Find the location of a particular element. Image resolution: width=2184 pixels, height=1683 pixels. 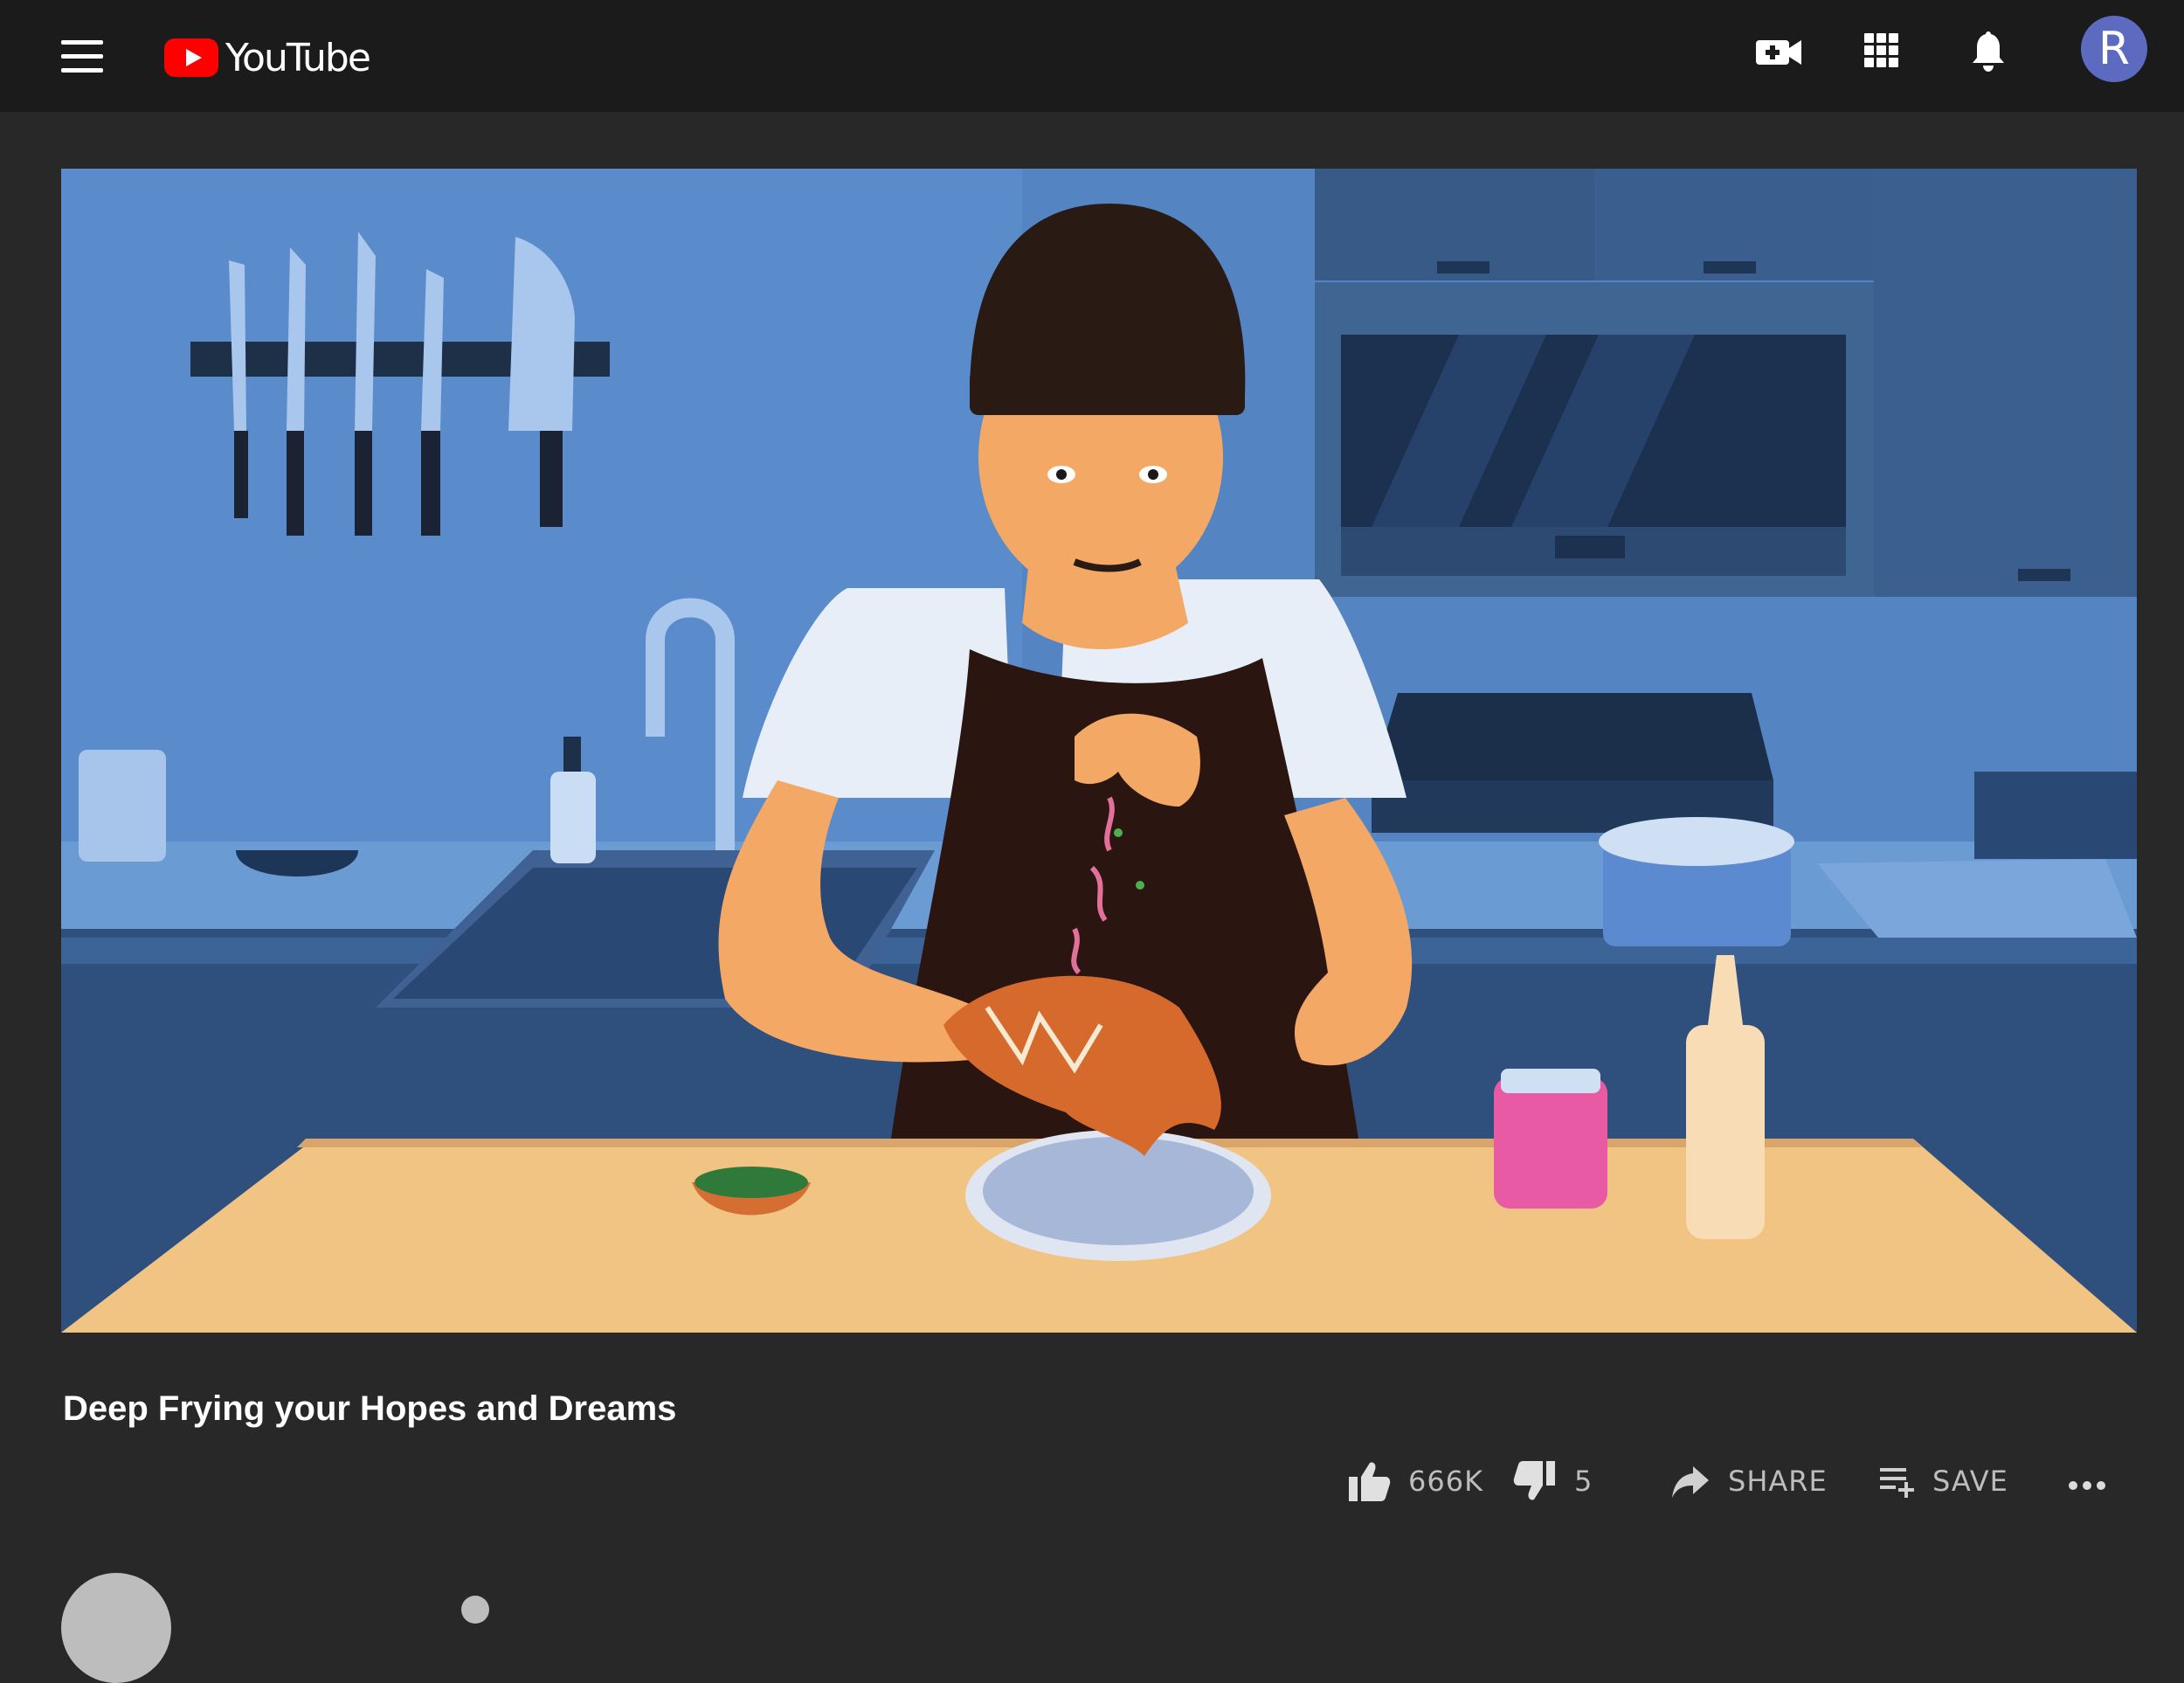

menu-icon is located at coordinates (82, 56).